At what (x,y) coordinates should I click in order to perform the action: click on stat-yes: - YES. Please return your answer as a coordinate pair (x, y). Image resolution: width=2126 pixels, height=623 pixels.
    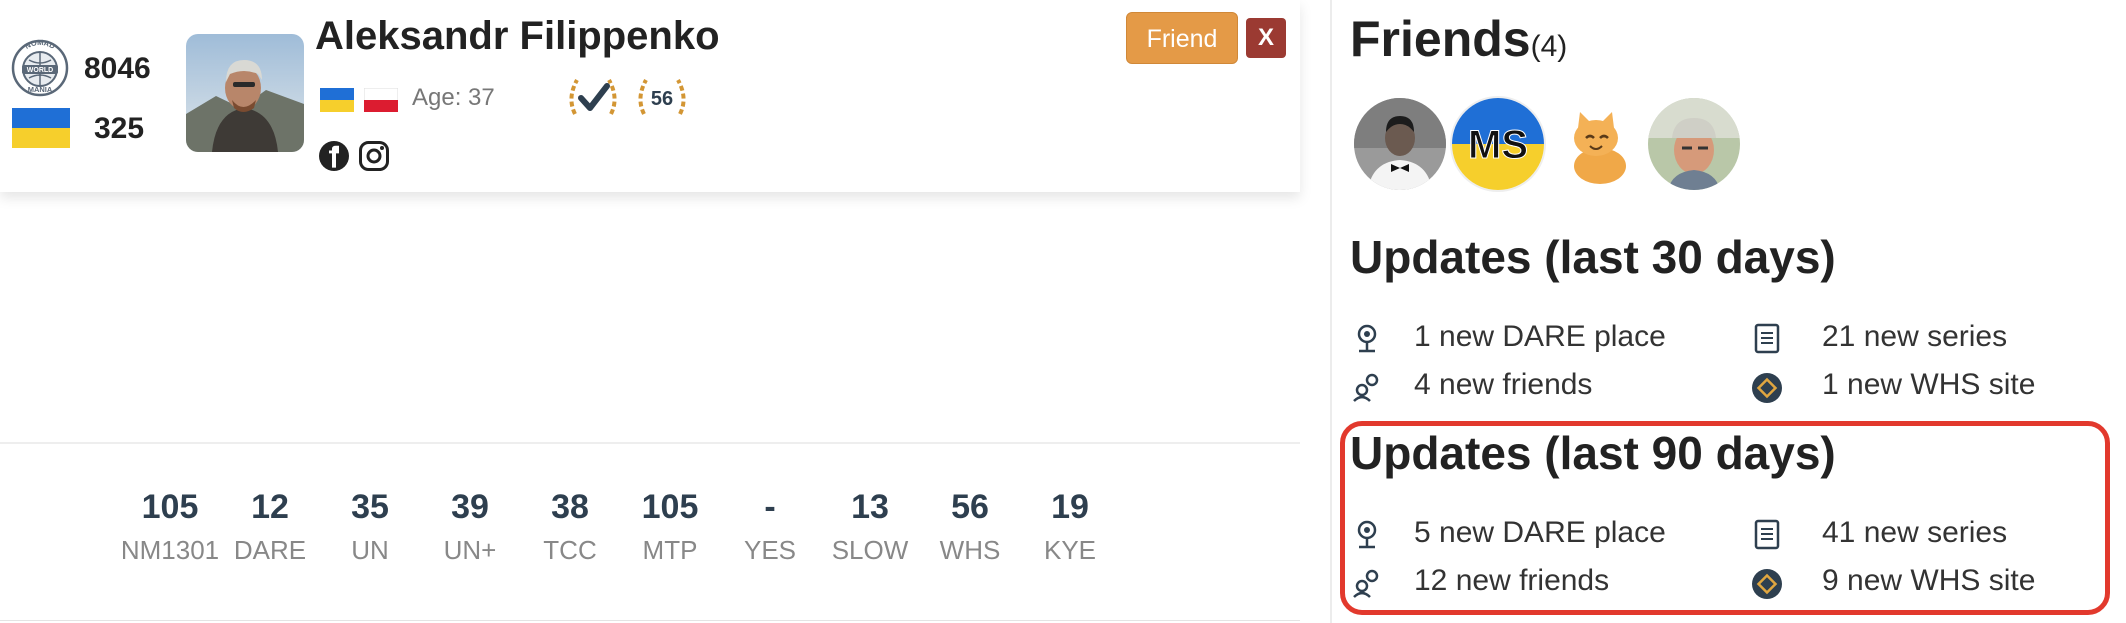
    Looking at the image, I should click on (770, 527).